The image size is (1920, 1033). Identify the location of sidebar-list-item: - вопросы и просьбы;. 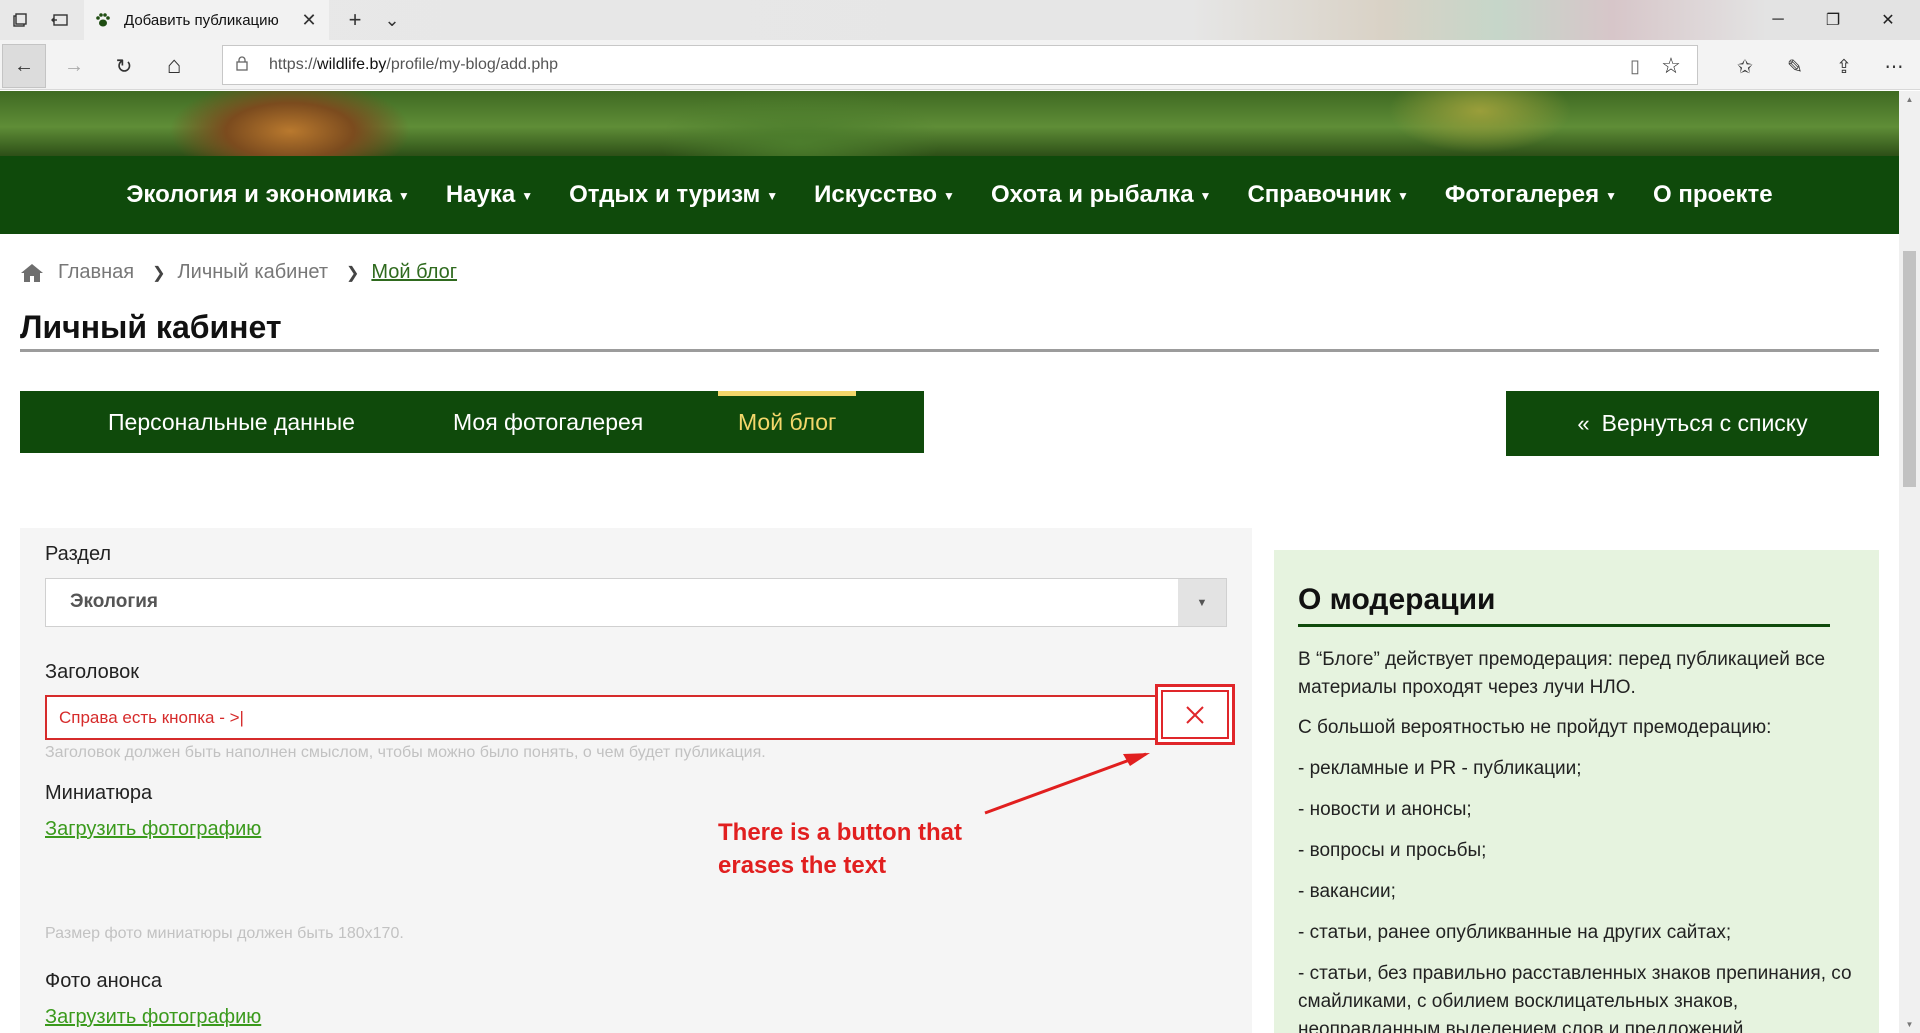
(1392, 850).